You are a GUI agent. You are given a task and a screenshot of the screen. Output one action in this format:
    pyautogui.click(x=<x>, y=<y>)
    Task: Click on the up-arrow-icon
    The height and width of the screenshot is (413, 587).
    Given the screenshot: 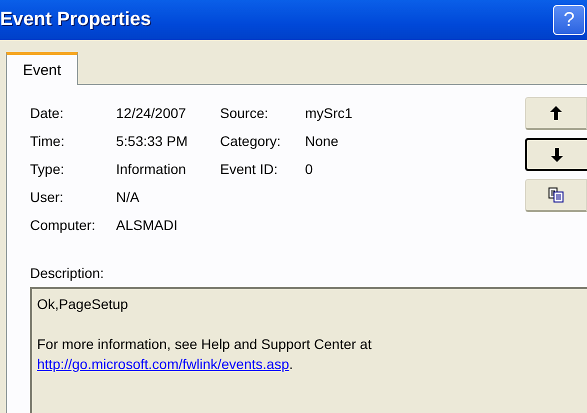 What is the action you would take?
    pyautogui.click(x=556, y=113)
    